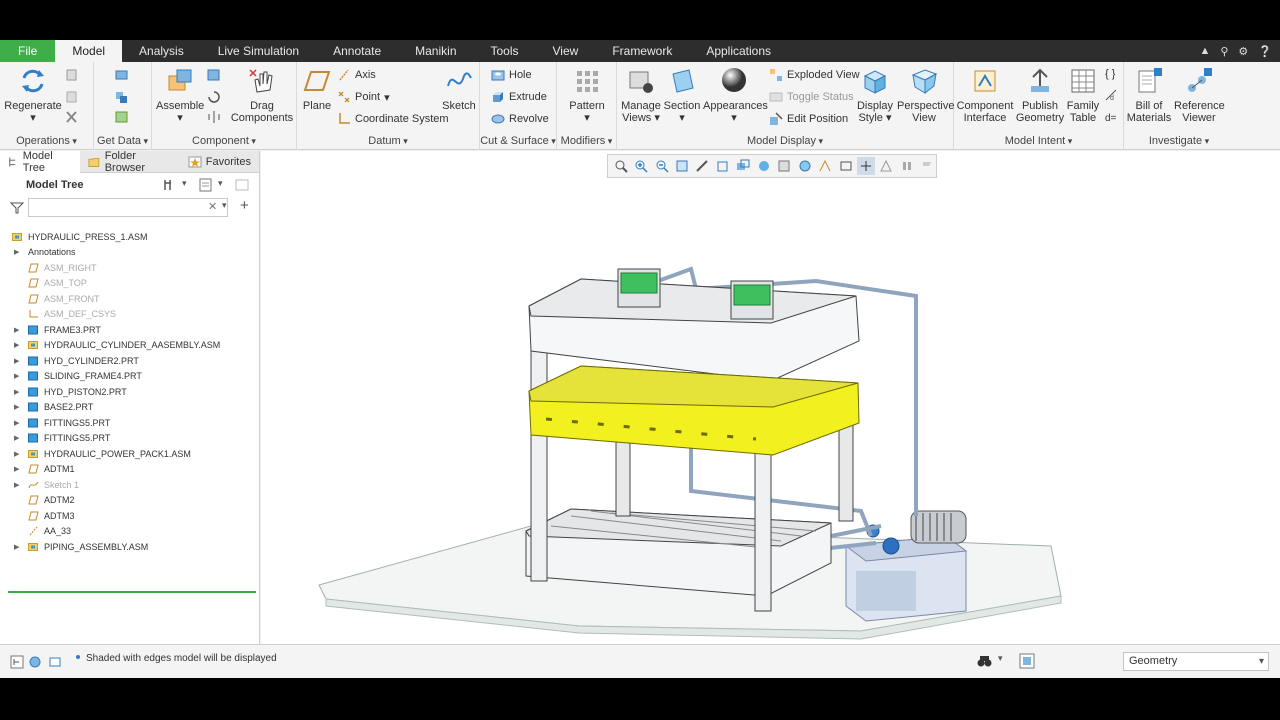 This screenshot has width=1280, height=720. I want to click on tab-live-simulation: Live Simulation, so click(258, 51).